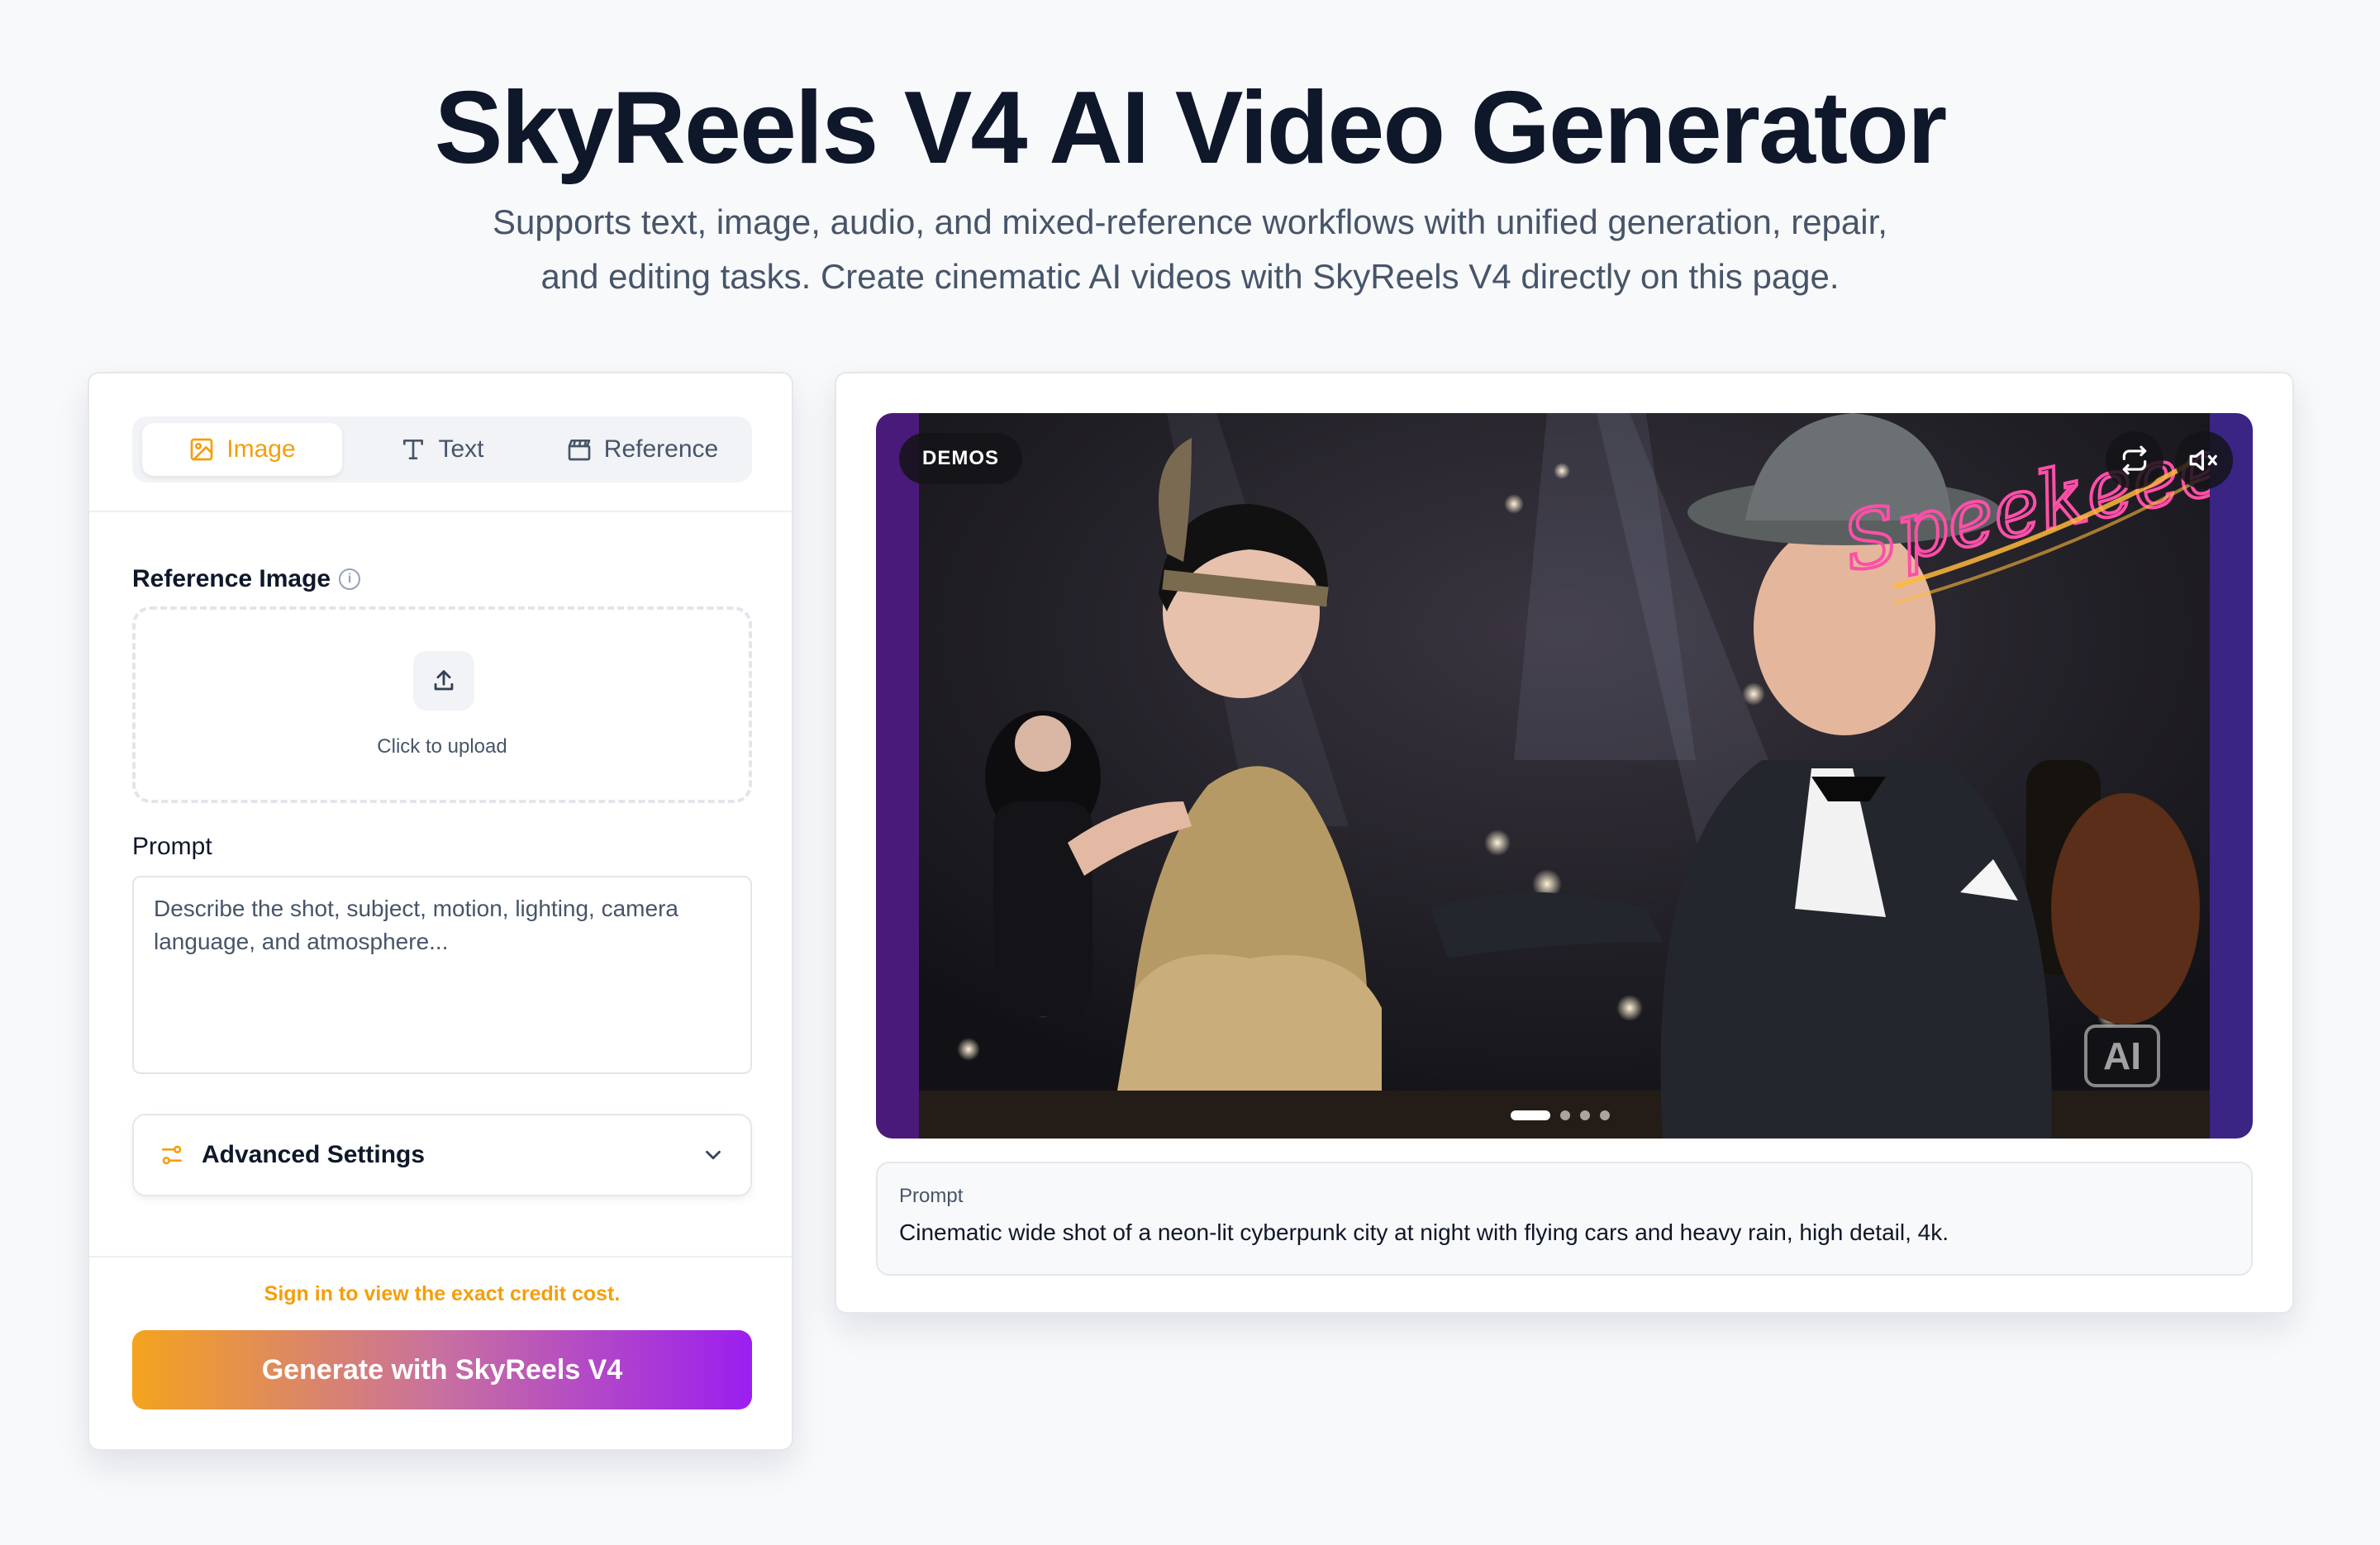 The height and width of the screenshot is (1545, 2380). I want to click on prompt-label: Prompt, so click(172, 846).